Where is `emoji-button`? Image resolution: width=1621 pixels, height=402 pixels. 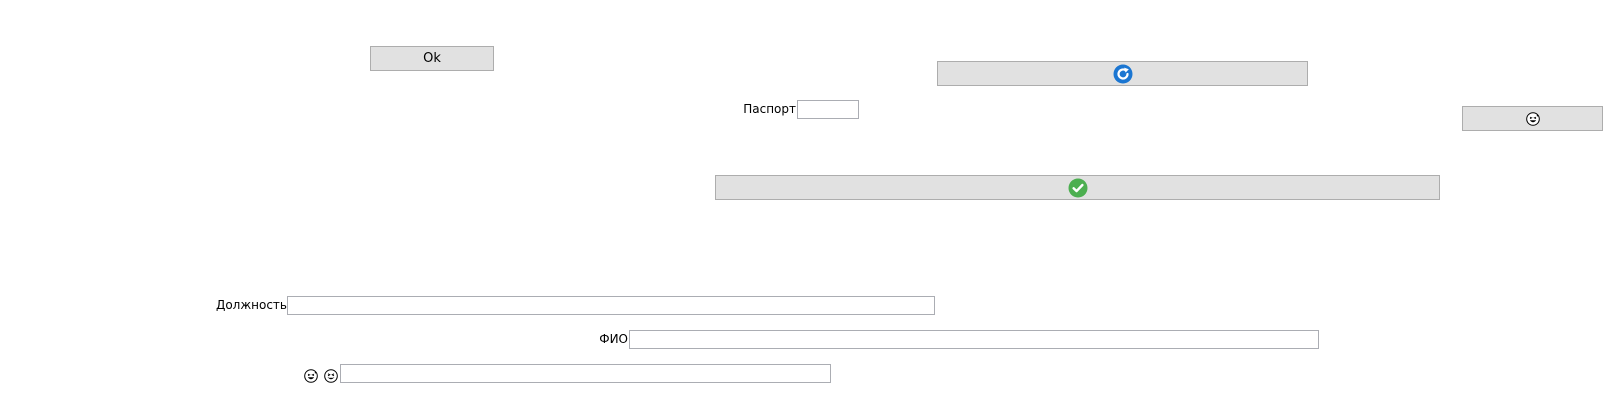
emoji-button is located at coordinates (1532, 118).